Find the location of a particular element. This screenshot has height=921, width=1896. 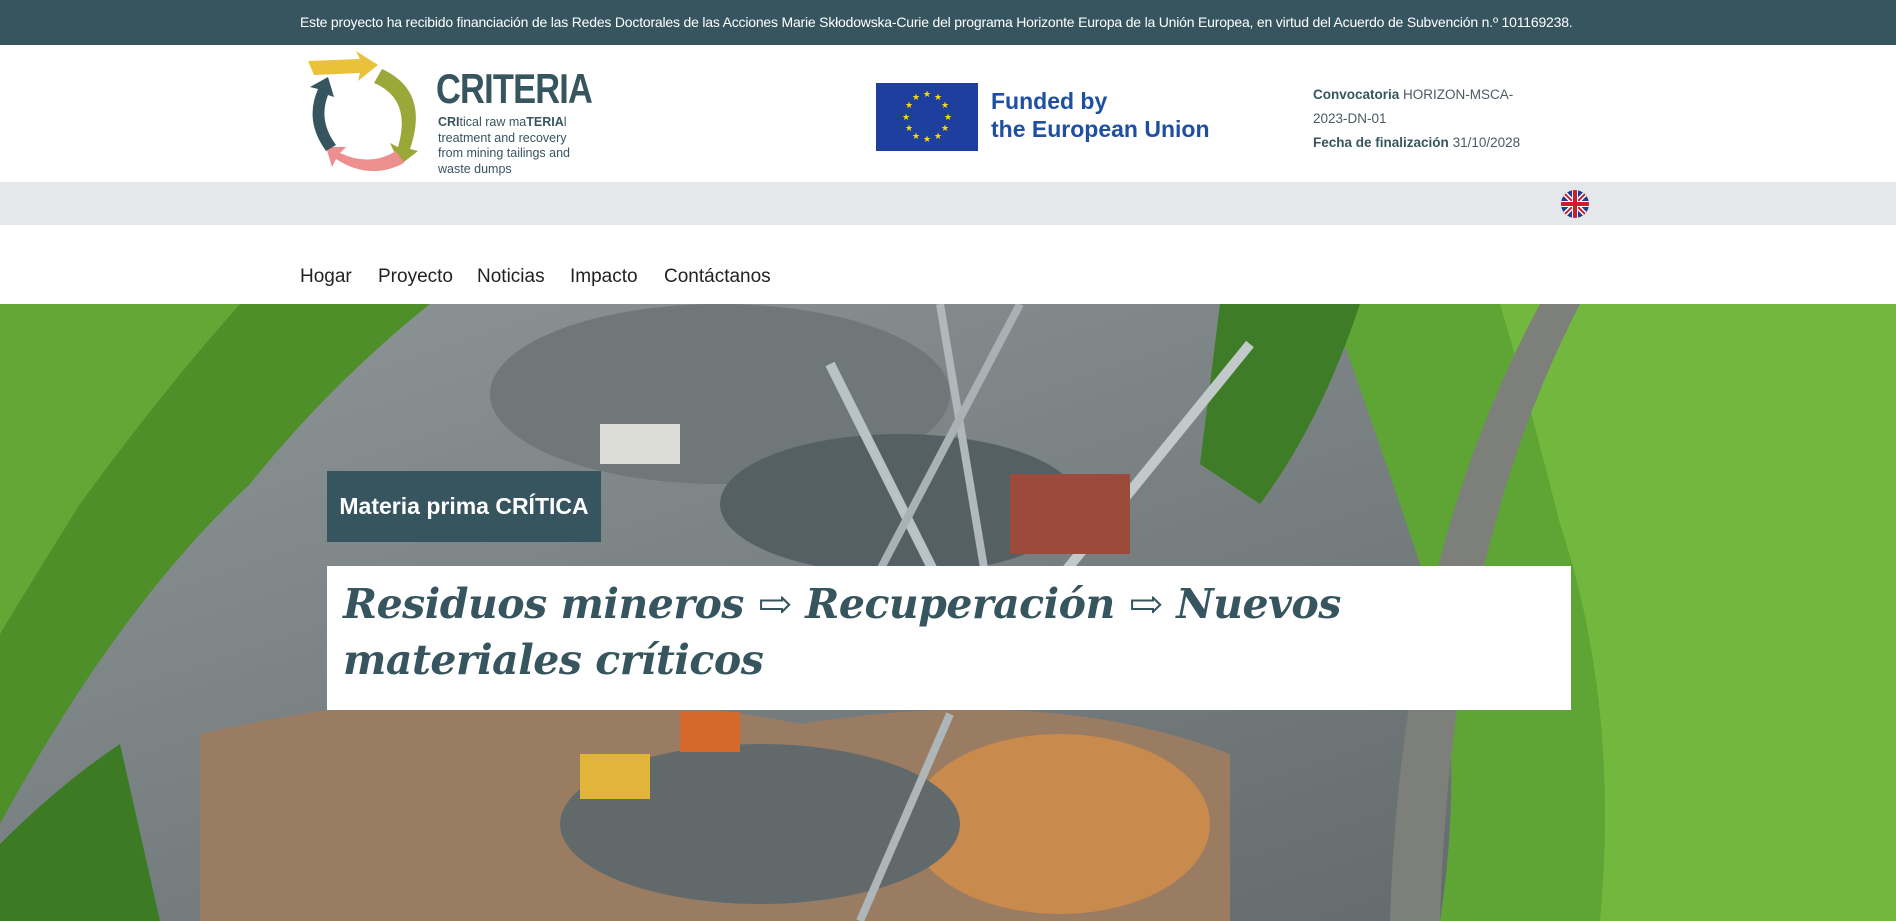

logo-title: CRITERIA is located at coordinates (514, 88).